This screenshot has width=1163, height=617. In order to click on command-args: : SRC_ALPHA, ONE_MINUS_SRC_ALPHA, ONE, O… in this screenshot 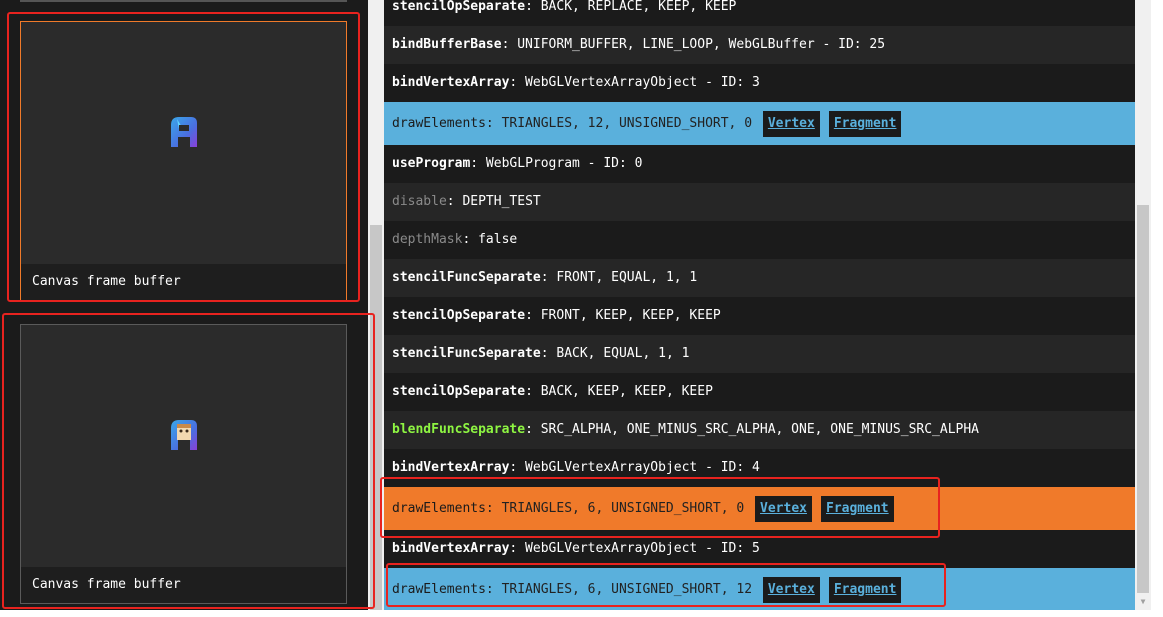, I will do `click(752, 429)`.